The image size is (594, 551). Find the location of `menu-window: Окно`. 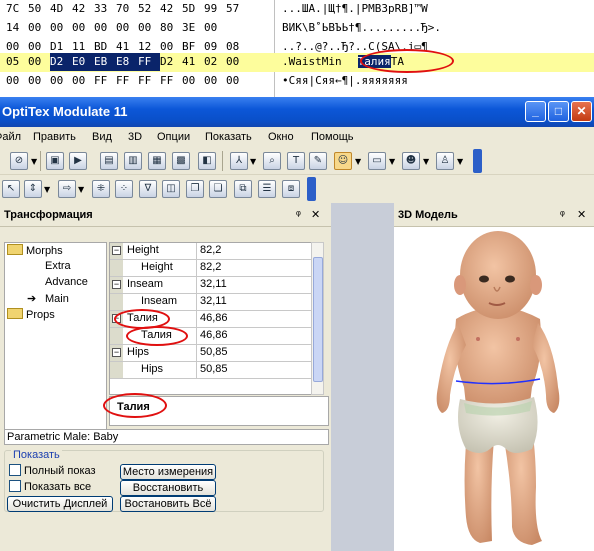

menu-window: Окно is located at coordinates (281, 137).